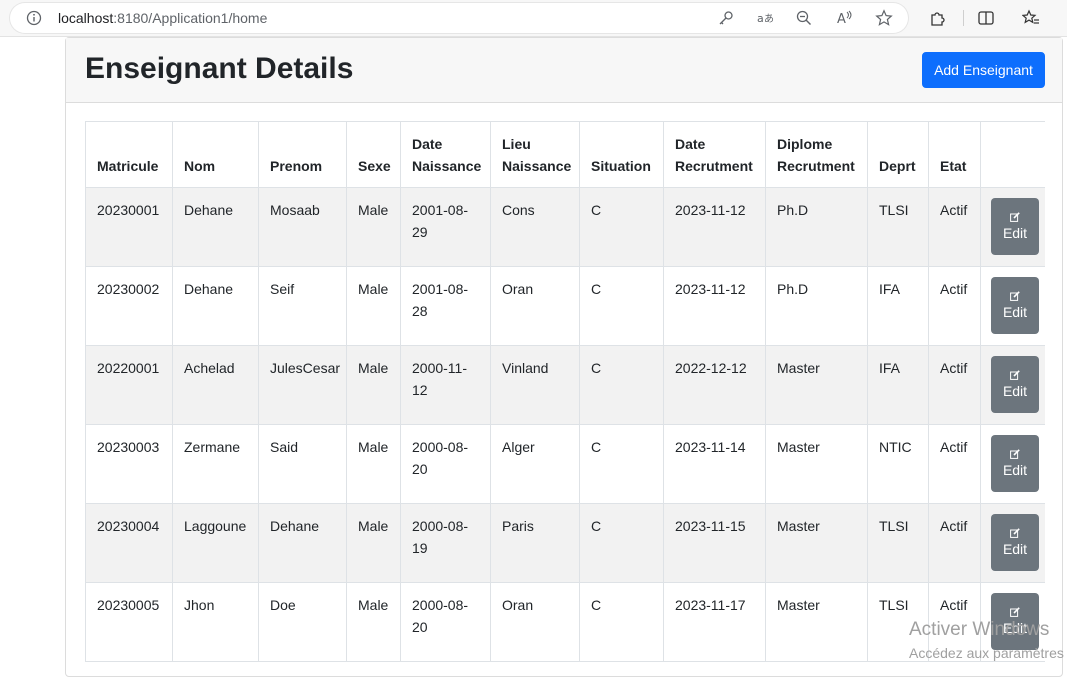  What do you see at coordinates (302, 227) in the screenshot?
I see `table-cell: Mosaab` at bounding box center [302, 227].